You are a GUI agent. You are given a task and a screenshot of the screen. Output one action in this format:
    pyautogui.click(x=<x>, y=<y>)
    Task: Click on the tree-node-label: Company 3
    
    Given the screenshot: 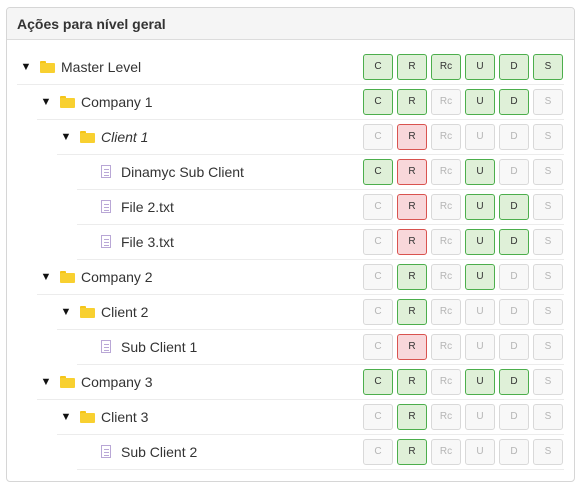 What is the action you would take?
    pyautogui.click(x=117, y=382)
    